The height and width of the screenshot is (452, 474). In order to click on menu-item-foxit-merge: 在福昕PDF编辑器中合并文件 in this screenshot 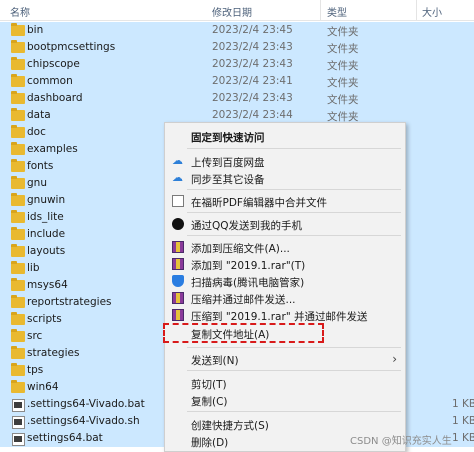, I will do `click(285, 201)`.